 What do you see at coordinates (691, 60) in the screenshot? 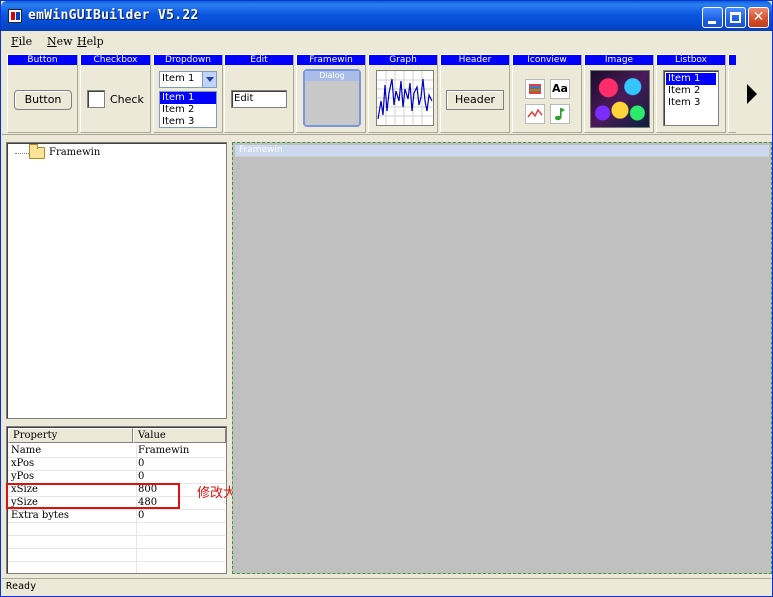
I see `tool-listbox-head: Listbox` at bounding box center [691, 60].